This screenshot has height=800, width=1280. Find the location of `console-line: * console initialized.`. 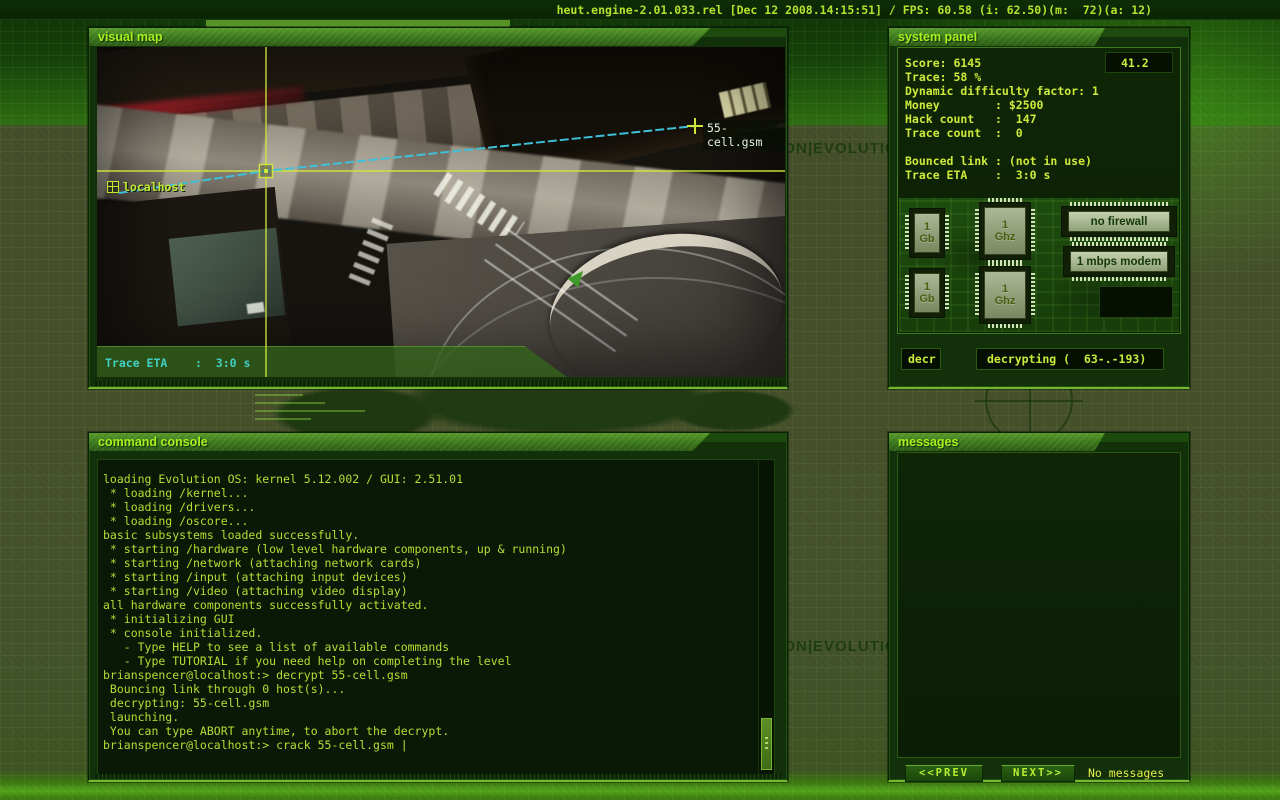

console-line: * console initialized. is located at coordinates (183, 633).